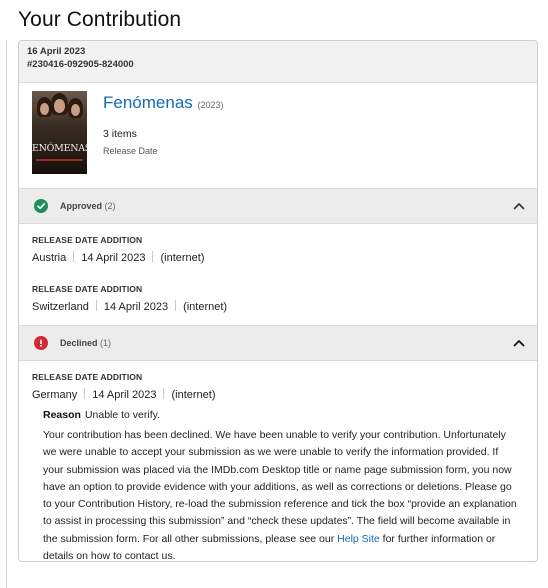  What do you see at coordinates (62, 415) in the screenshot?
I see `reason-label: Reason` at bounding box center [62, 415].